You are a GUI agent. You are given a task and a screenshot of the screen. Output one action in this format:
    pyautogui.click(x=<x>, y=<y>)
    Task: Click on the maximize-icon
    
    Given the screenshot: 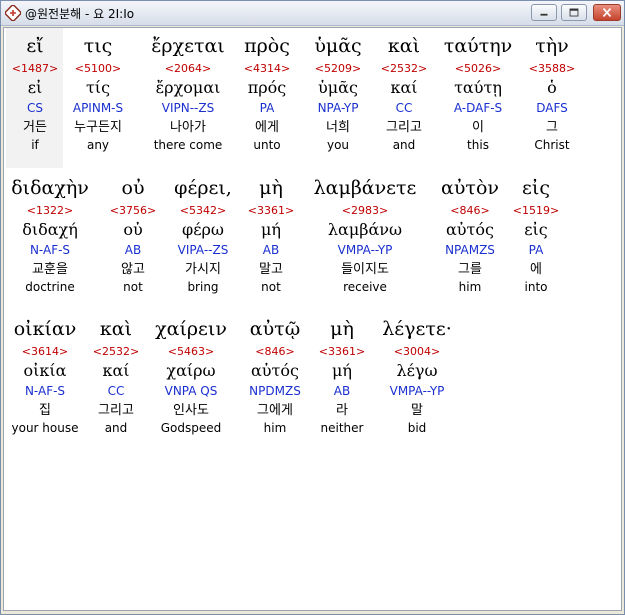 What is the action you would take?
    pyautogui.click(x=574, y=12)
    